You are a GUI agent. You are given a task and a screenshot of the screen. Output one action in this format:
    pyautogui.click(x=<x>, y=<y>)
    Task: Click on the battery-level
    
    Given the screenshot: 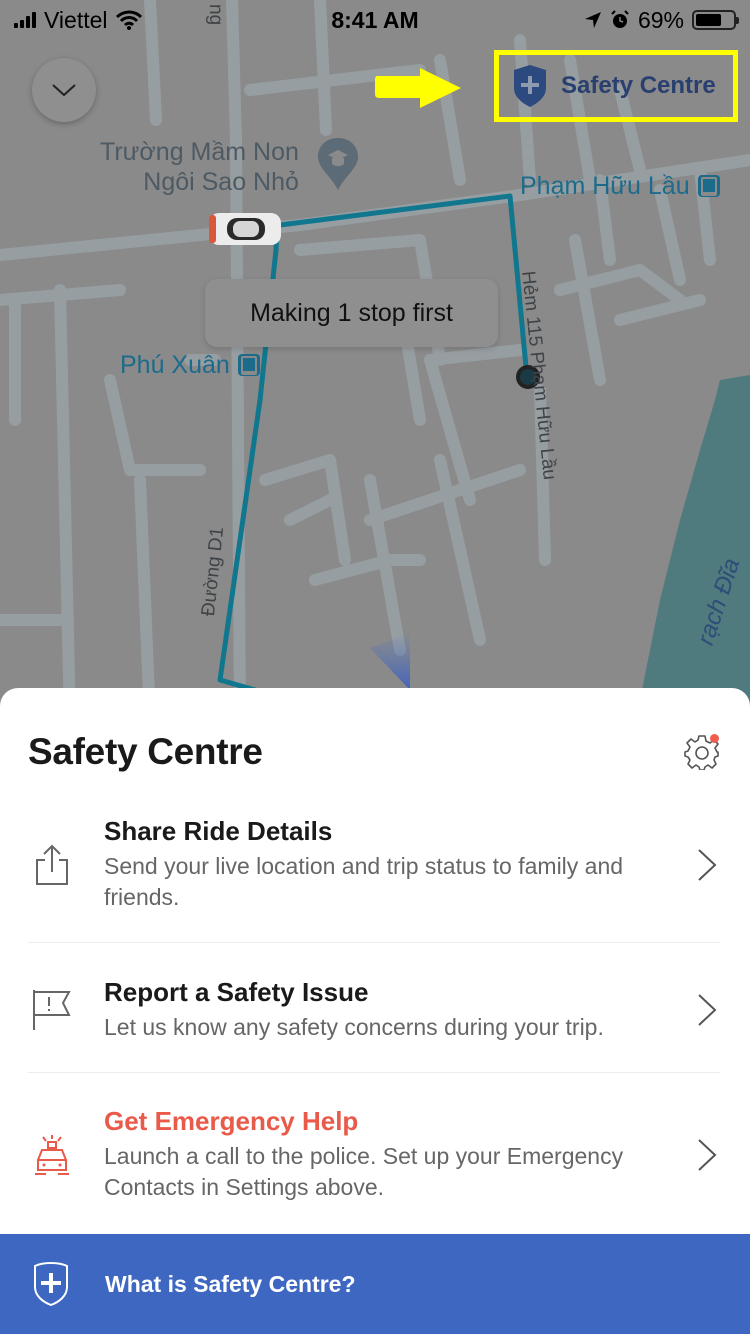 What is the action you would take?
    pyautogui.click(x=708, y=20)
    